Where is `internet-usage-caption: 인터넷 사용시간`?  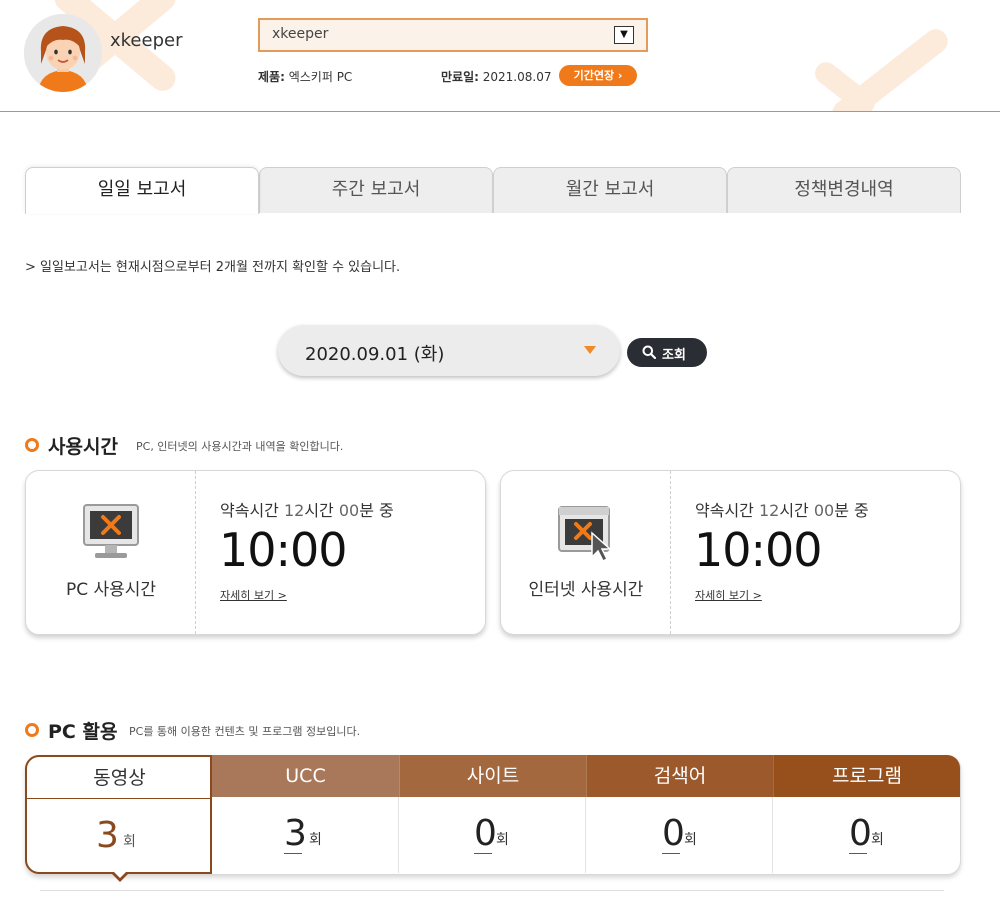
internet-usage-caption: 인터넷 사용시간 is located at coordinates (586, 590).